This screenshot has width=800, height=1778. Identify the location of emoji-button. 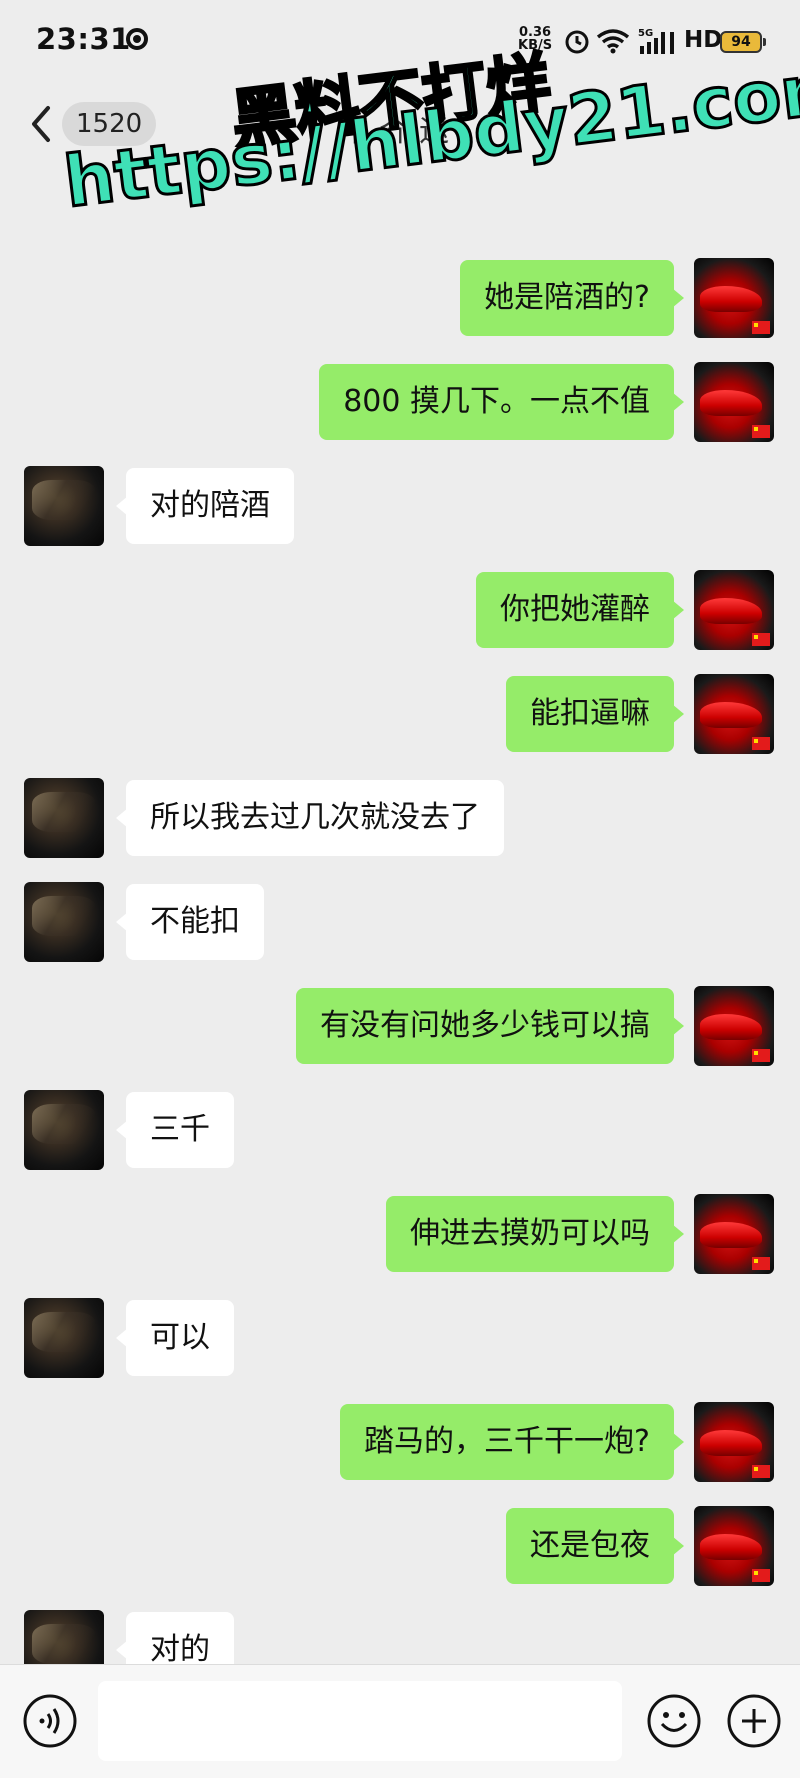
(674, 1723).